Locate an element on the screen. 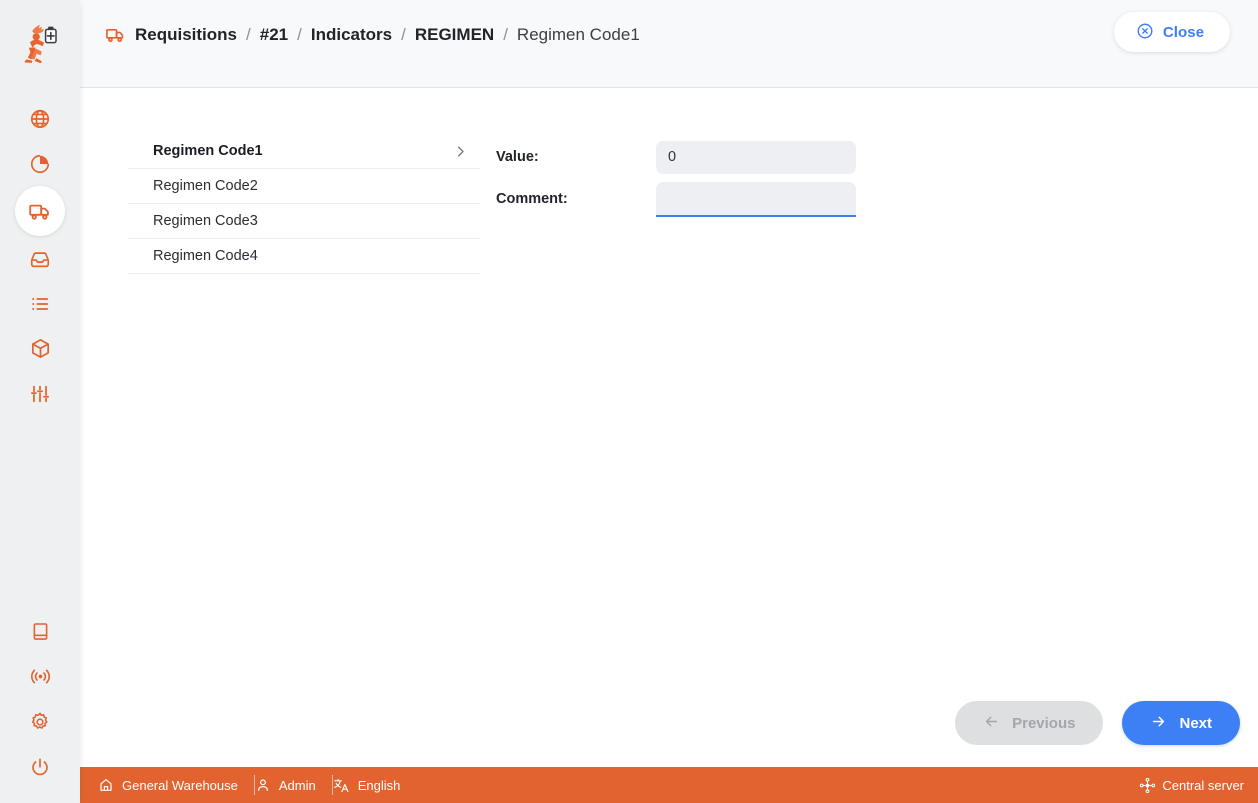  close-circle-icon is located at coordinates (1145, 32).